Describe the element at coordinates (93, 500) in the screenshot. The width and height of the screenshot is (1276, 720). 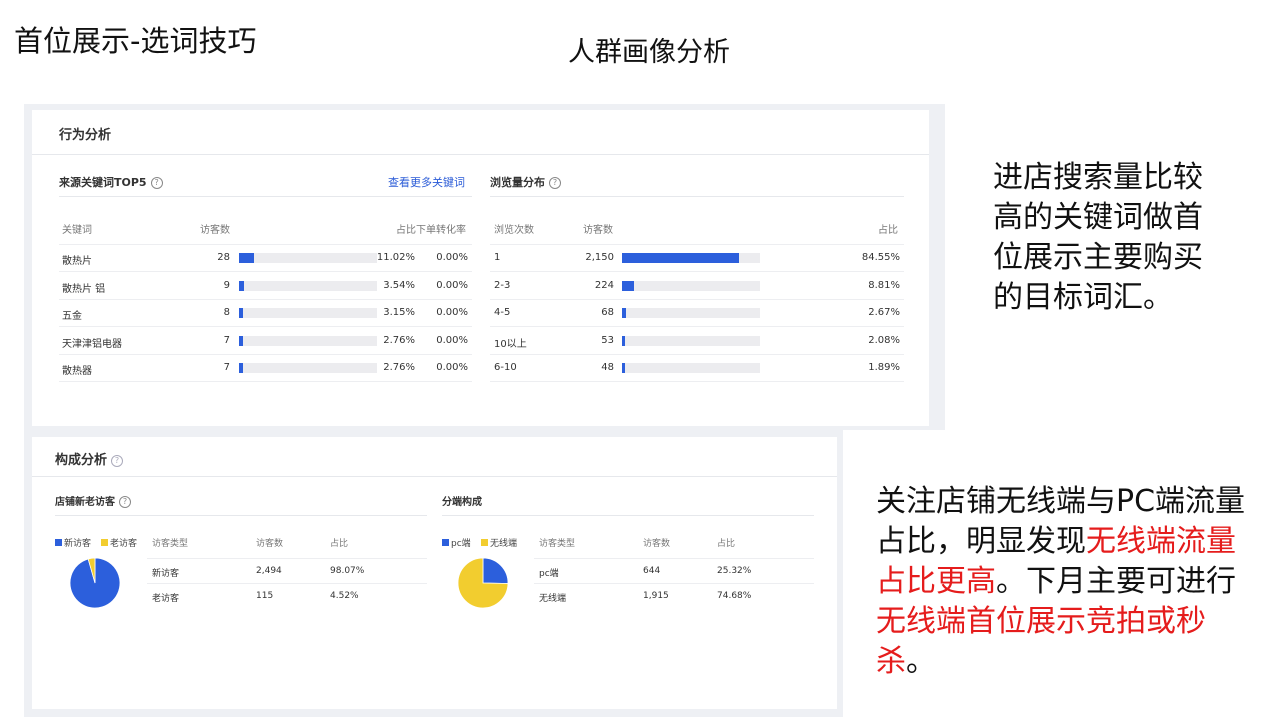
I see `visitor-section-title: 店铺新老访客?` at that location.